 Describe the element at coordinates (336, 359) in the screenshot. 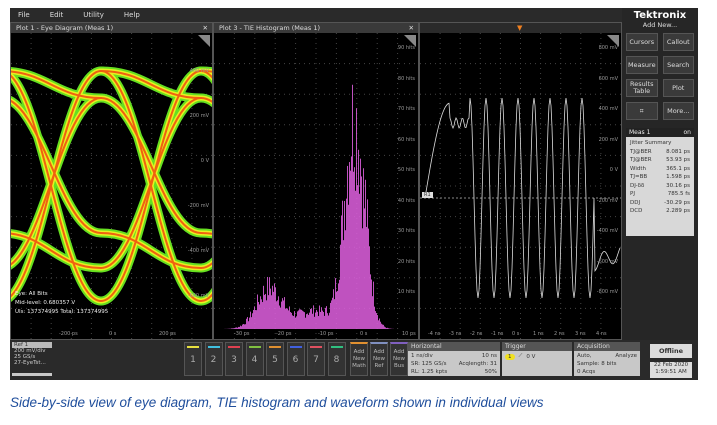

I see `channel-8-button: 8` at that location.